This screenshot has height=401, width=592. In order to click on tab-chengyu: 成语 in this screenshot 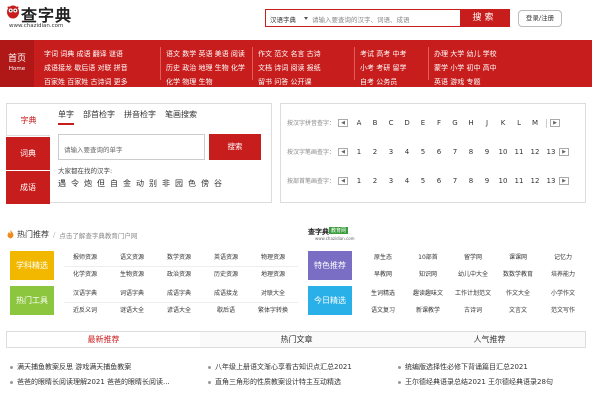, I will do `click(28, 187)`.